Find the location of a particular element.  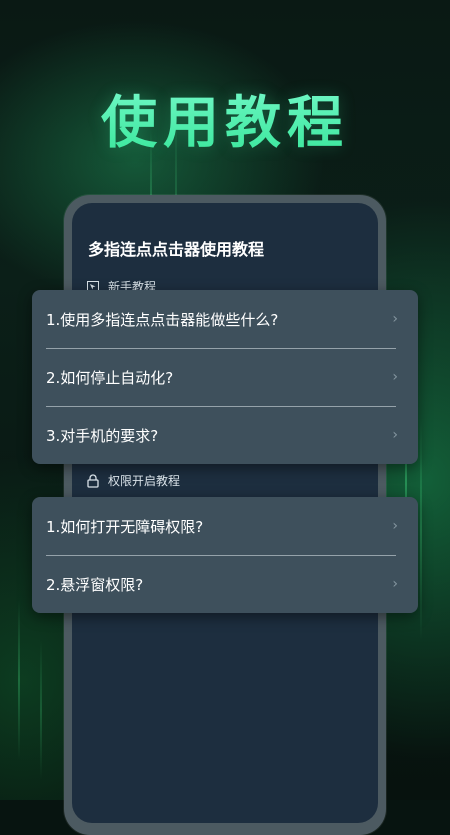

phone-screen-title: 多指连点点击器使用教程 is located at coordinates (176, 249).